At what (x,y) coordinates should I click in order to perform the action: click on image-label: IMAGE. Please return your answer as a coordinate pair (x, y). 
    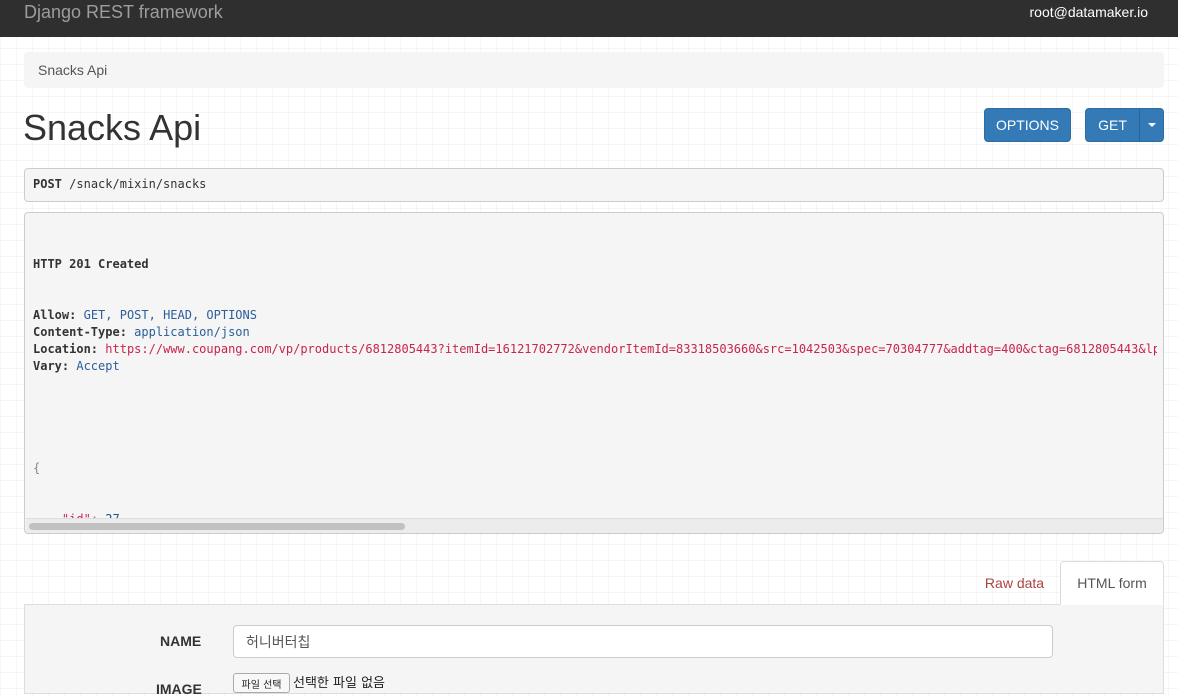
    Looking at the image, I should click on (179, 689).